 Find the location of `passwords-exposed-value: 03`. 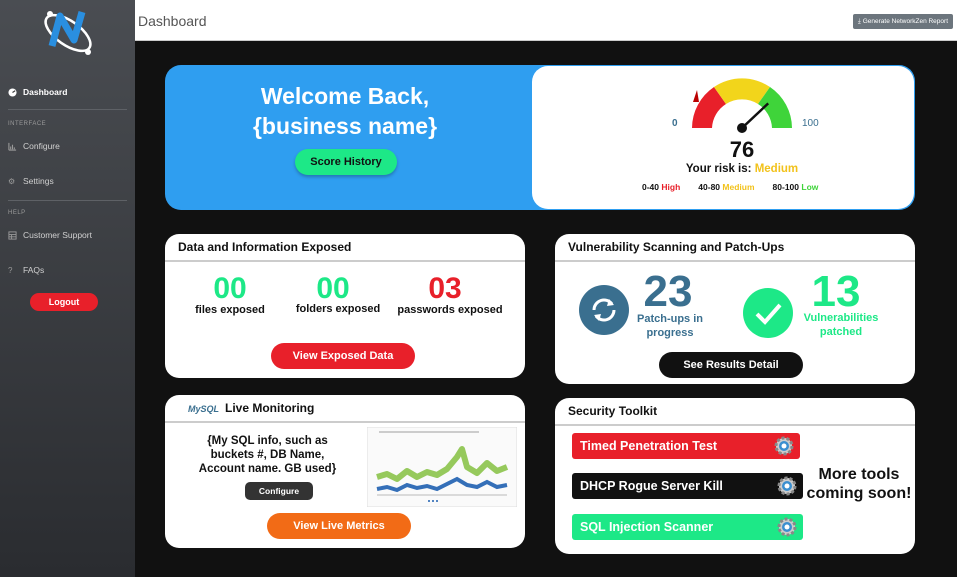

passwords-exposed-value: 03 is located at coordinates (445, 288).